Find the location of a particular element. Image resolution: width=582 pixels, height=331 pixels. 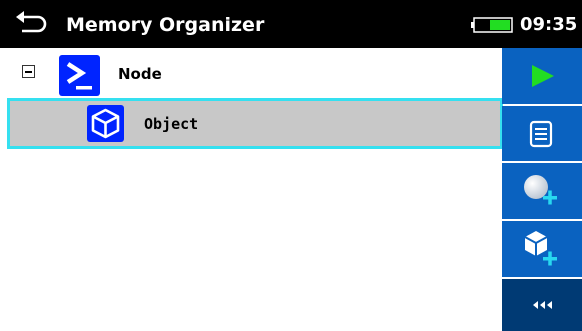

view-button is located at coordinates (542, 133).